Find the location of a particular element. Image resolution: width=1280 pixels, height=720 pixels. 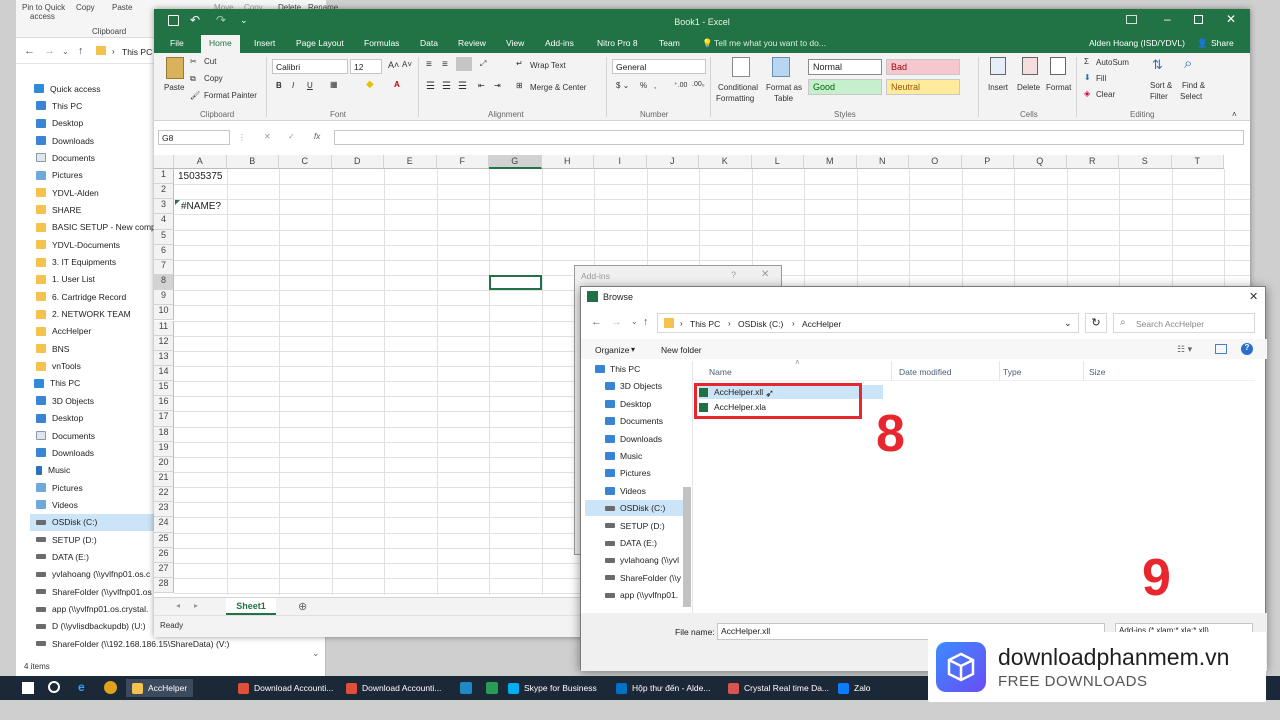

nav-item: SETUP (D:) is located at coordinates (66, 539).